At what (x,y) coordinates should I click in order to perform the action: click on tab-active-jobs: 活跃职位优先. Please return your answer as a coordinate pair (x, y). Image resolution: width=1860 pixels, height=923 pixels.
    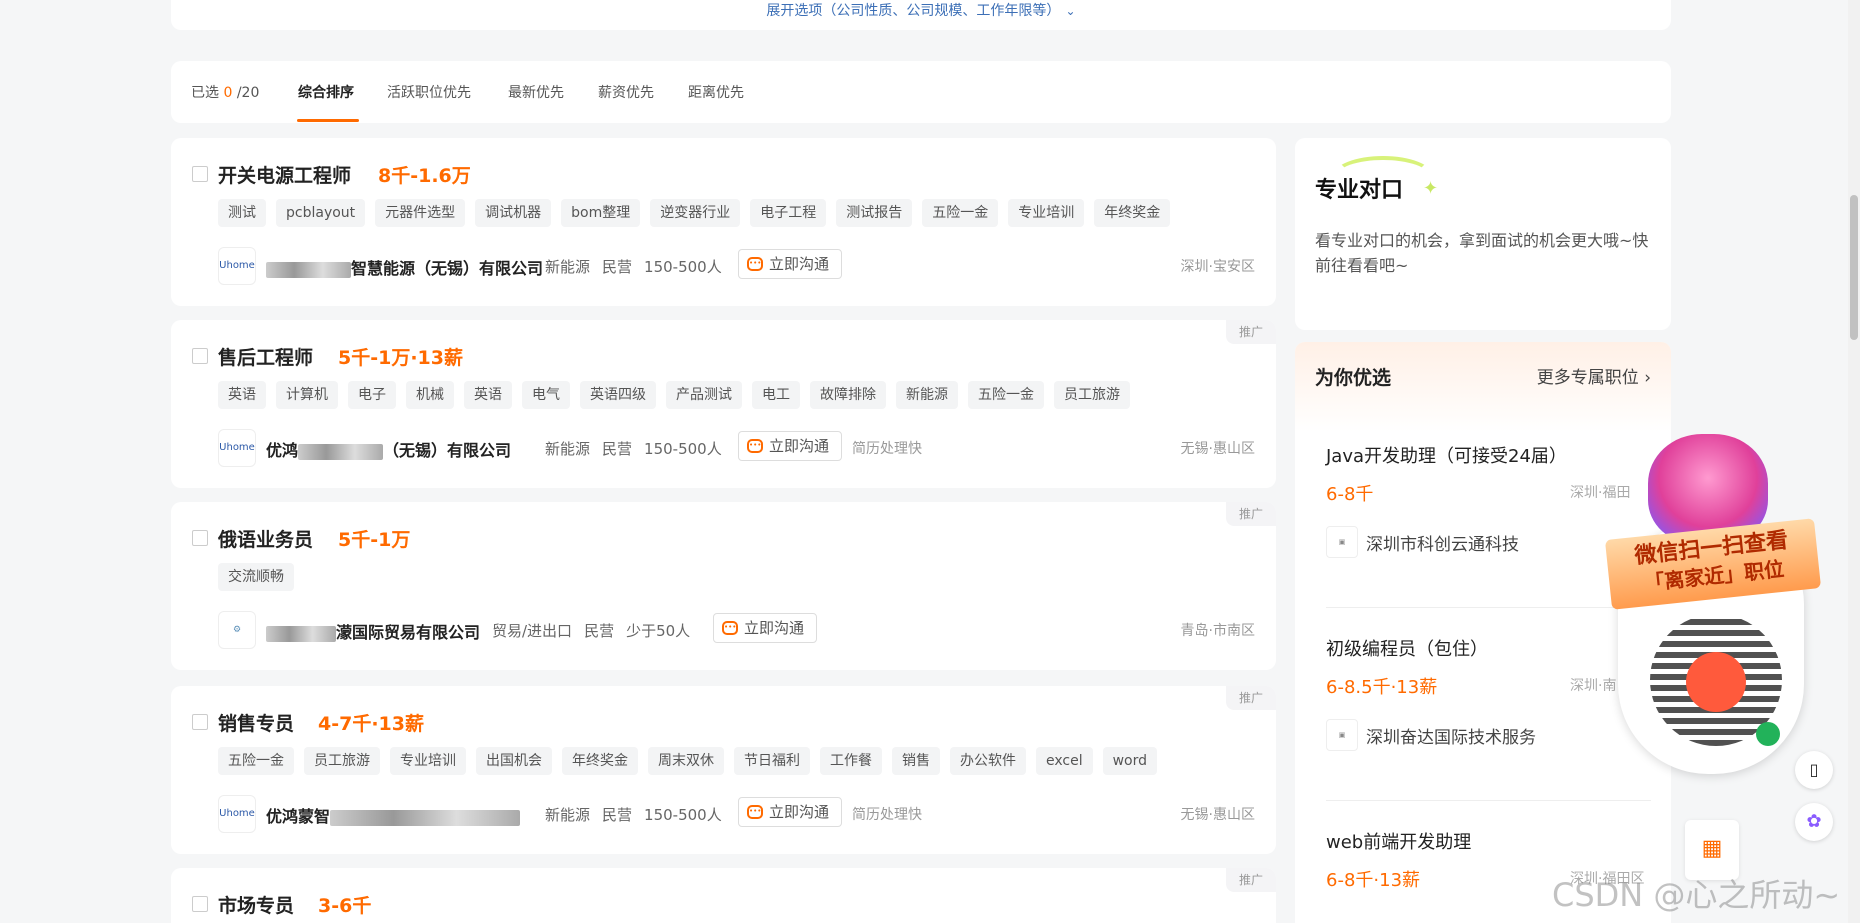
    Looking at the image, I should click on (429, 92).